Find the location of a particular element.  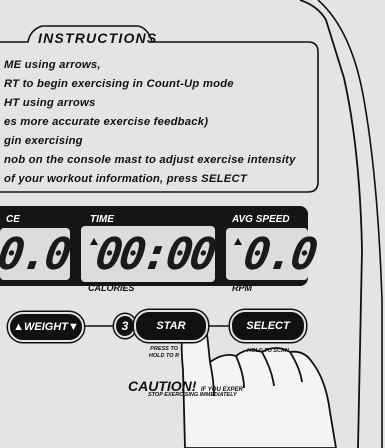

select-hint: HOLD TO SCAN is located at coordinates (268, 351).